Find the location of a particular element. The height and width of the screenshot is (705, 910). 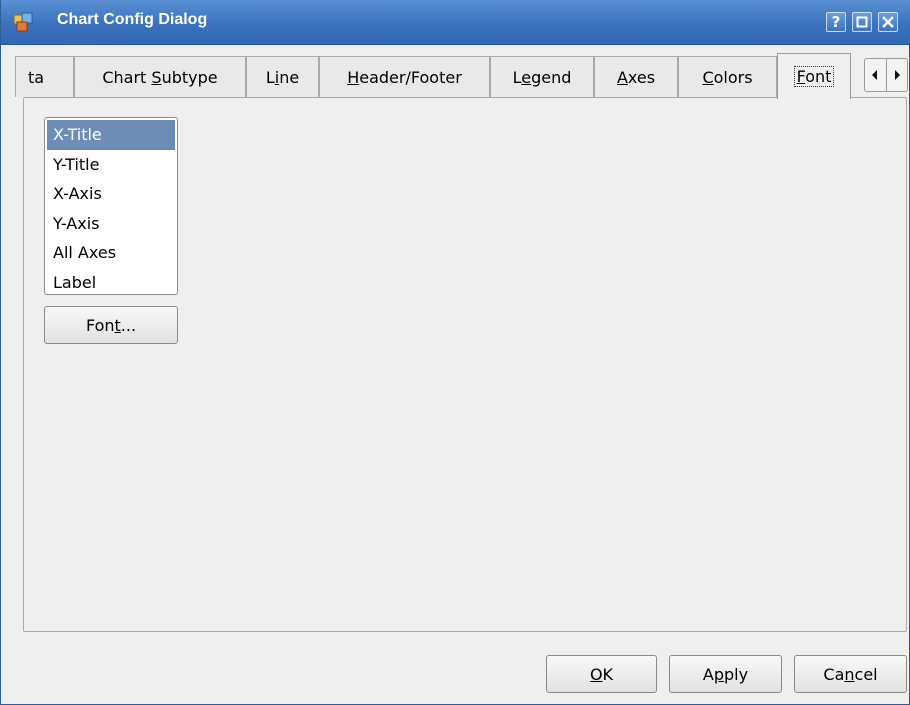

window-title: Chart Config Dialog is located at coordinates (132, 19).